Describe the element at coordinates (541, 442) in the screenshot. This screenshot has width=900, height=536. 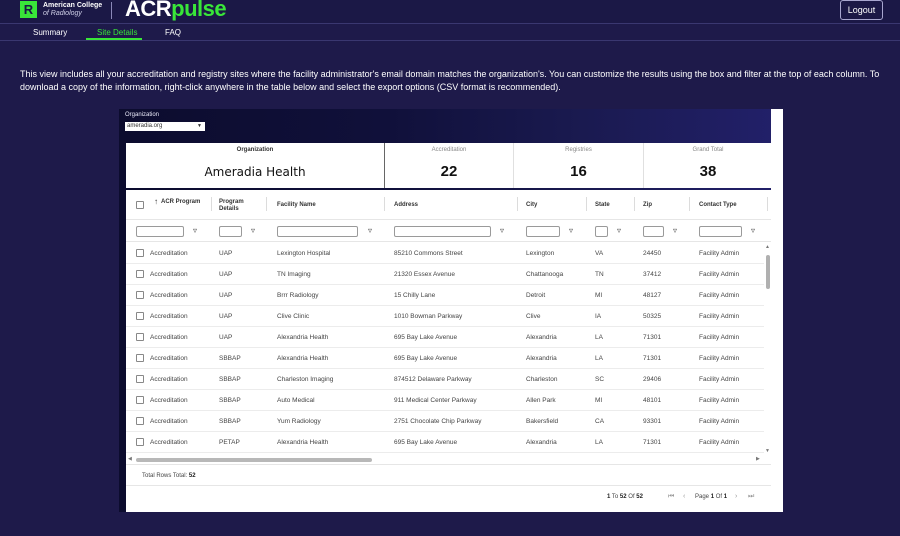
I see `cell-city: Alexandria` at that location.